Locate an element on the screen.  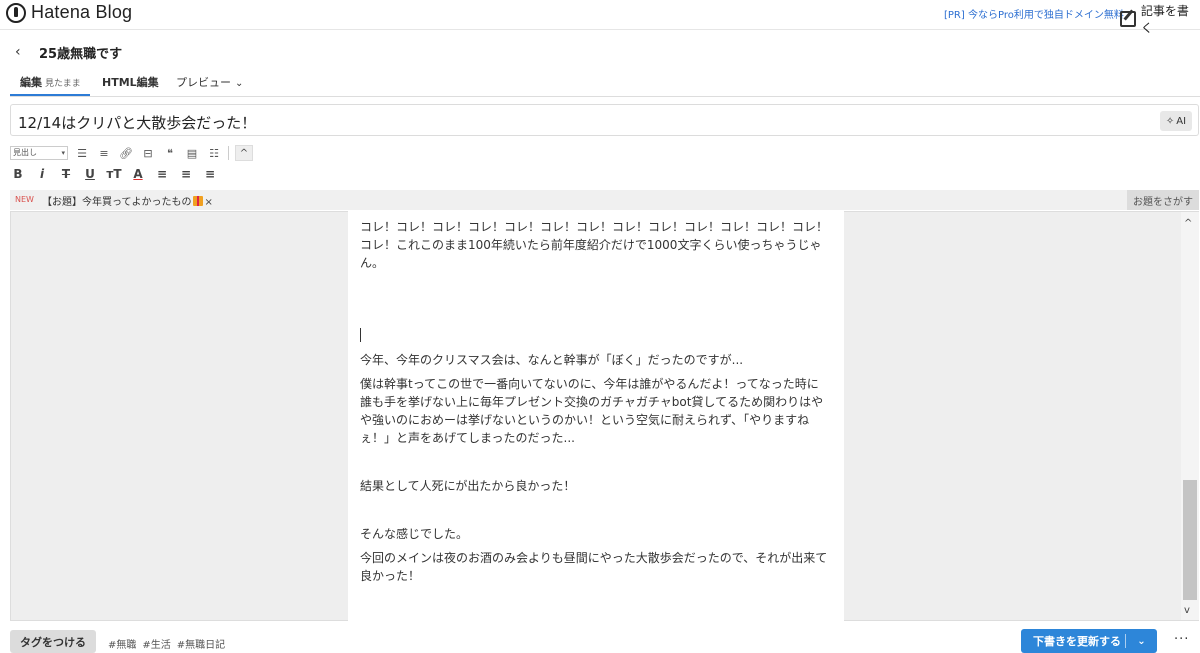
topic-close-icon: × is located at coordinates (209, 202).